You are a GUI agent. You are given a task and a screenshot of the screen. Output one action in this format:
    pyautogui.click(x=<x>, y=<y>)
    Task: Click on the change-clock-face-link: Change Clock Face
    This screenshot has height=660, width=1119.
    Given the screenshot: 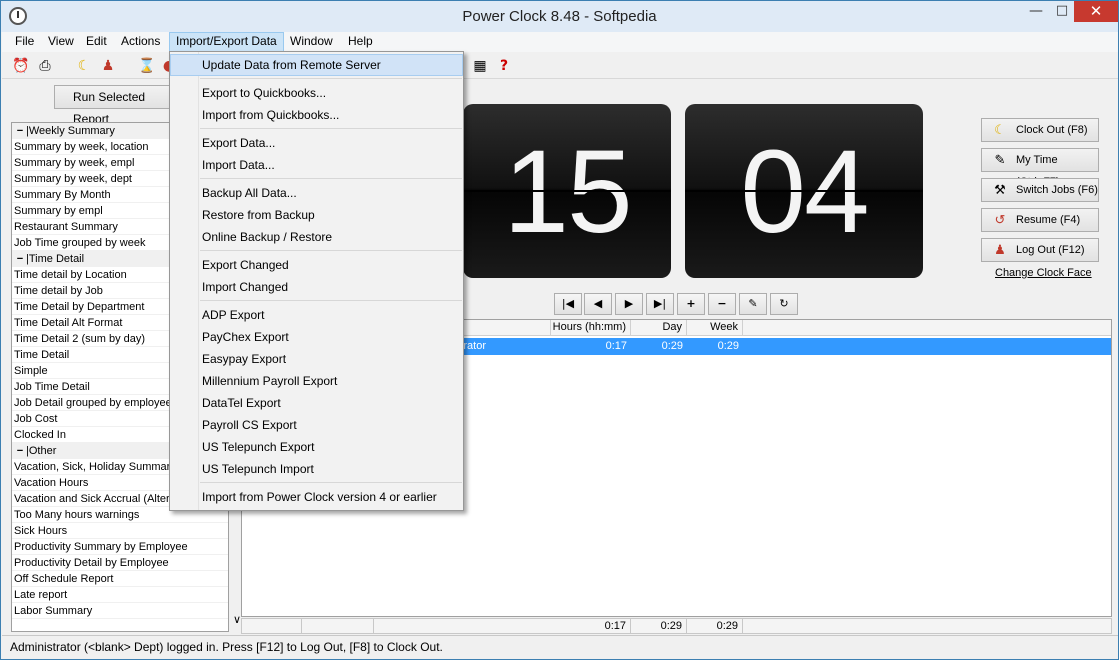 What is the action you would take?
    pyautogui.click(x=1043, y=273)
    